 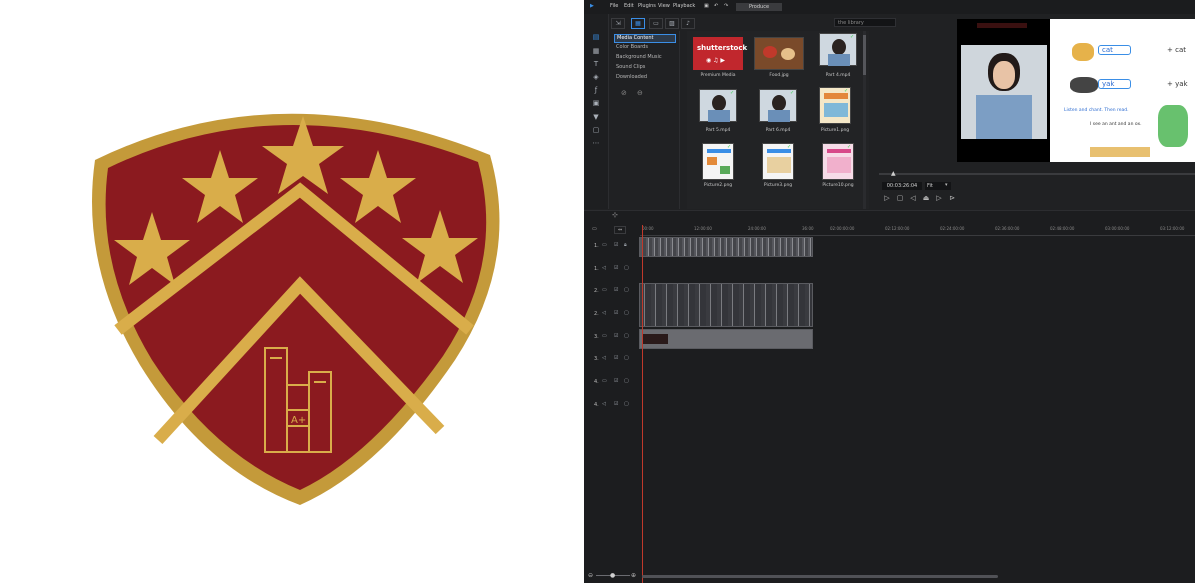 I want to click on track-manager-icon: ▭, so click(x=594, y=229).